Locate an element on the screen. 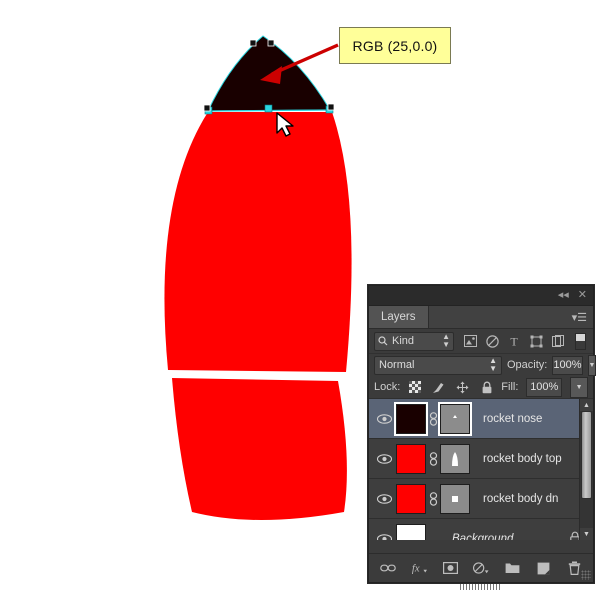  type-filter-icon: T is located at coordinates (514, 341).